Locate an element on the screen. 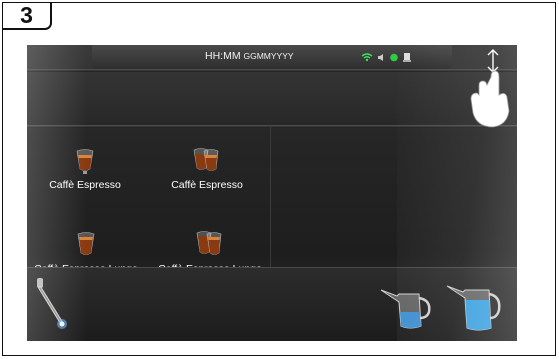 Image resolution: width=559 pixels, height=359 pixels. status-icons is located at coordinates (386, 57).